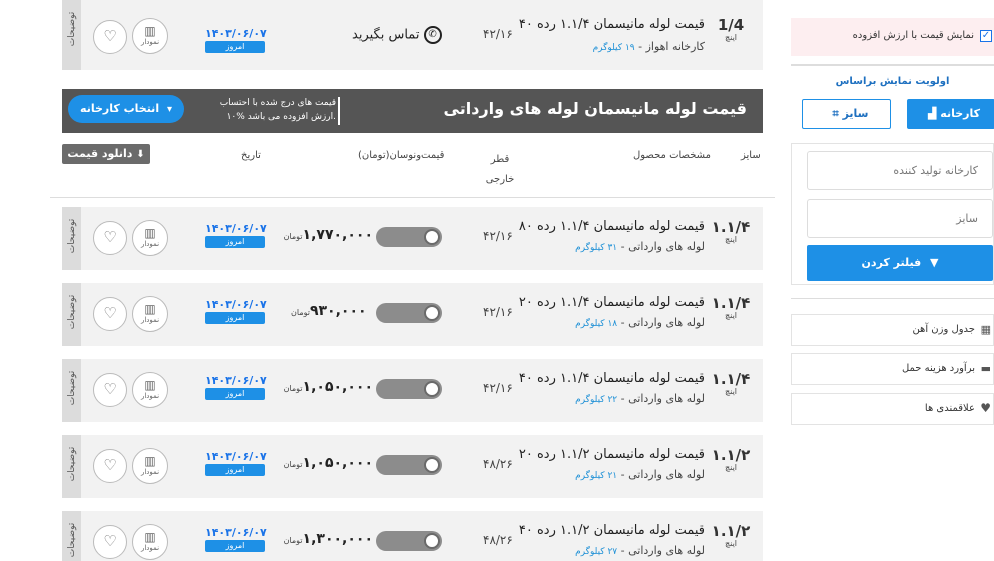  What do you see at coordinates (126, 109) in the screenshot?
I see `factory-select-button: انتخاب کارخانه ▾` at bounding box center [126, 109].